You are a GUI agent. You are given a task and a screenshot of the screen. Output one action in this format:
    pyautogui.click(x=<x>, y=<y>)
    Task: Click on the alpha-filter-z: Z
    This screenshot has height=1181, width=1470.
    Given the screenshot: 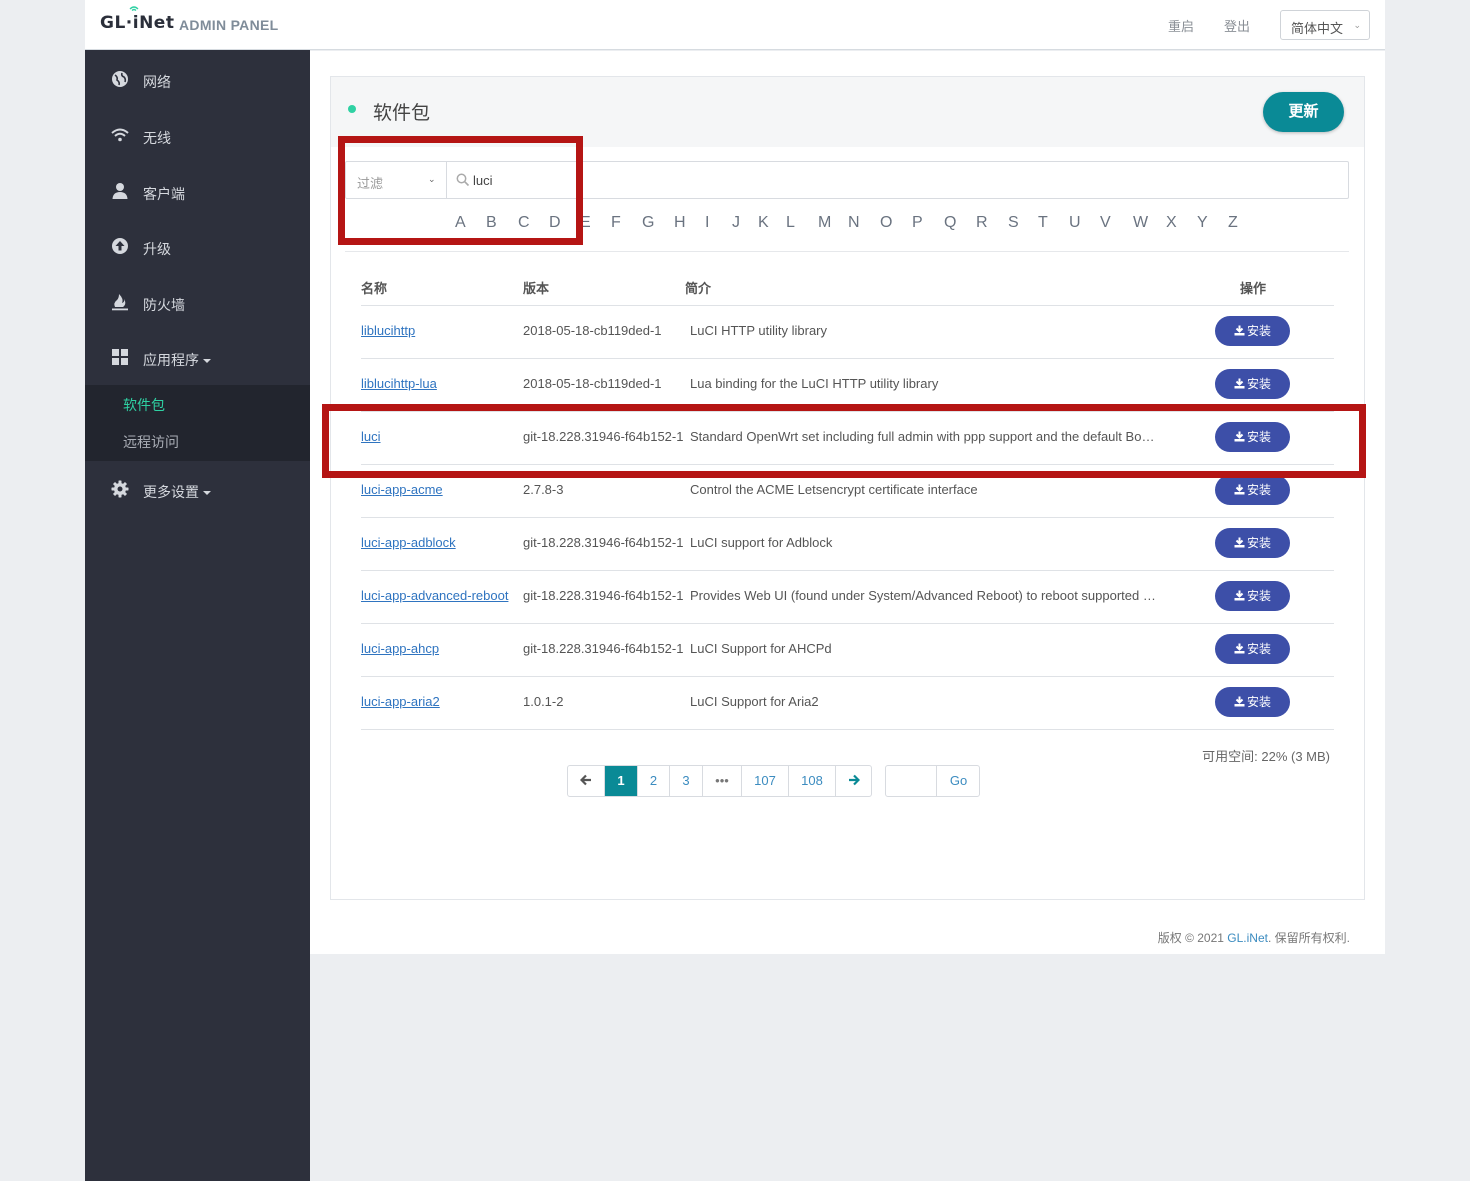 What is the action you would take?
    pyautogui.click(x=1233, y=223)
    